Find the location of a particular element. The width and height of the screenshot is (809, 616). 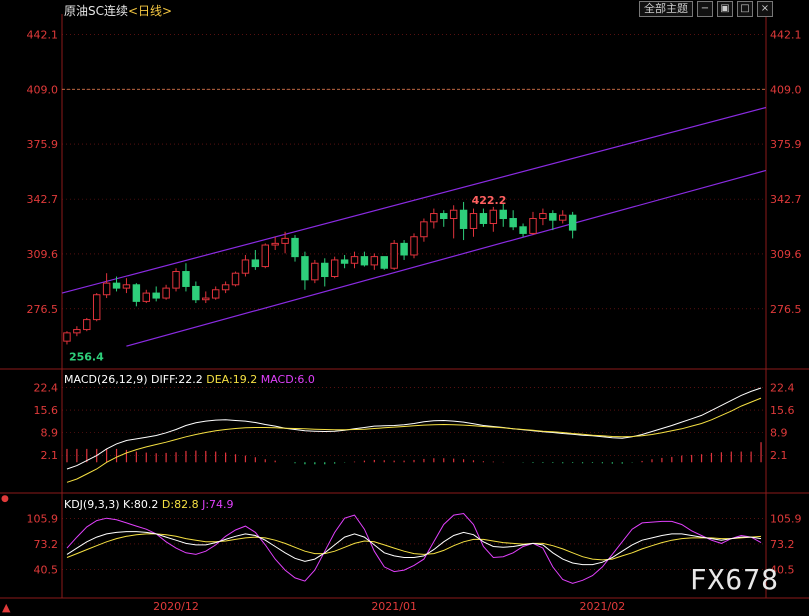

low-annotation: 256.4 is located at coordinates (86, 356).